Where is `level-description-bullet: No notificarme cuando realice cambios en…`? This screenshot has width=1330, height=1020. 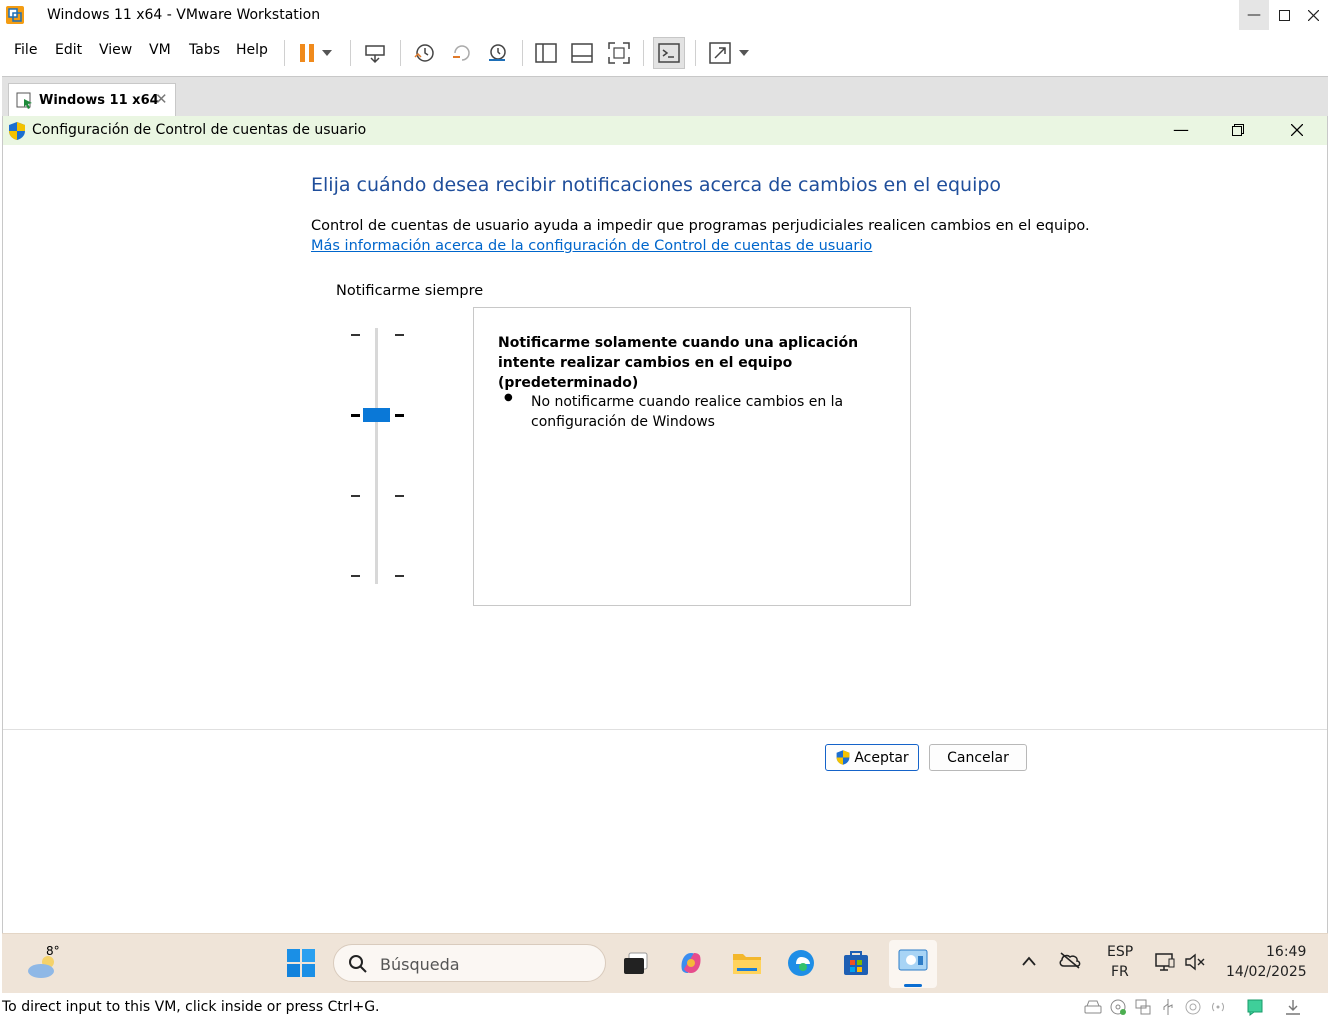 level-description-bullet: No notificarme cuando realice cambios en… is located at coordinates (687, 412).